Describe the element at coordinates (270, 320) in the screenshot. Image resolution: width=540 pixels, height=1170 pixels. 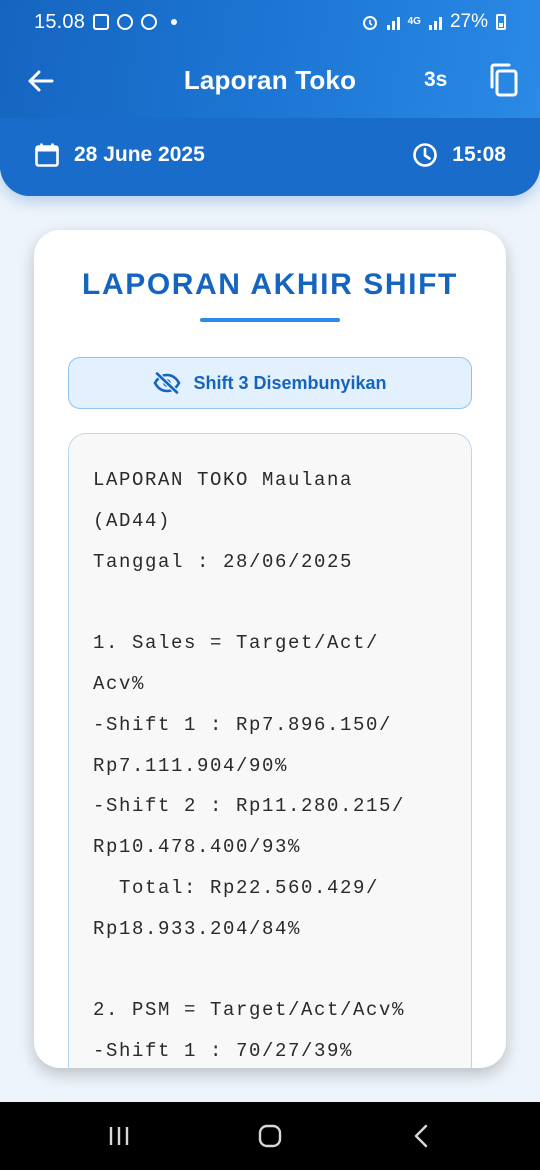
I see `title-divider` at that location.